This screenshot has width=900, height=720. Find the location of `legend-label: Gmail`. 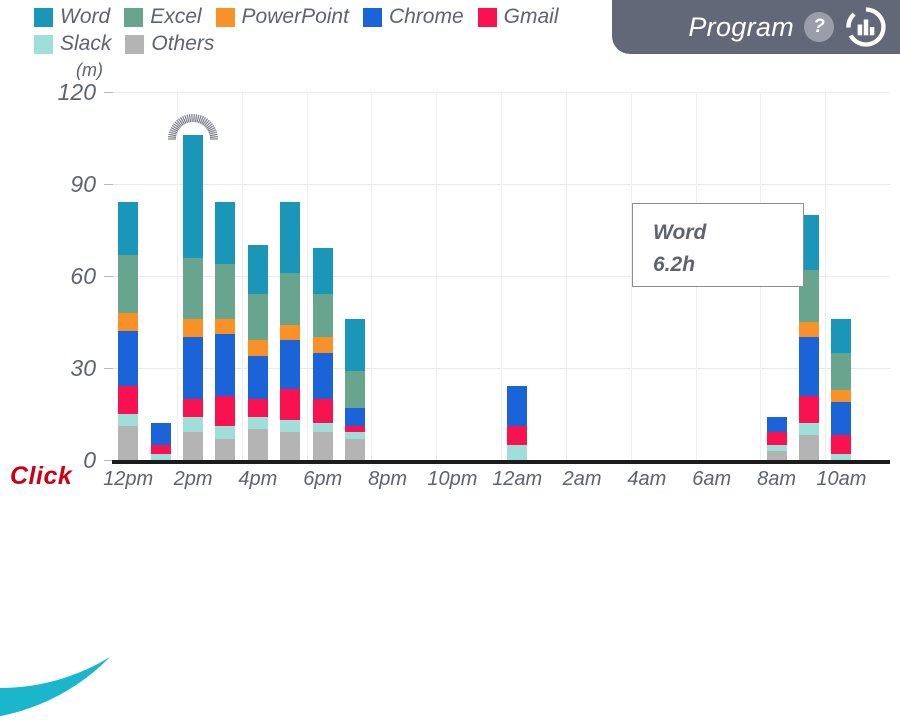

legend-label: Gmail is located at coordinates (531, 17).